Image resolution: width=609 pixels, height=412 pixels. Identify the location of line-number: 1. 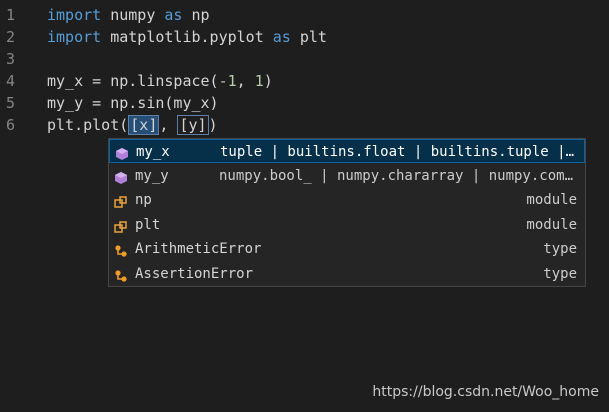
(11, 15).